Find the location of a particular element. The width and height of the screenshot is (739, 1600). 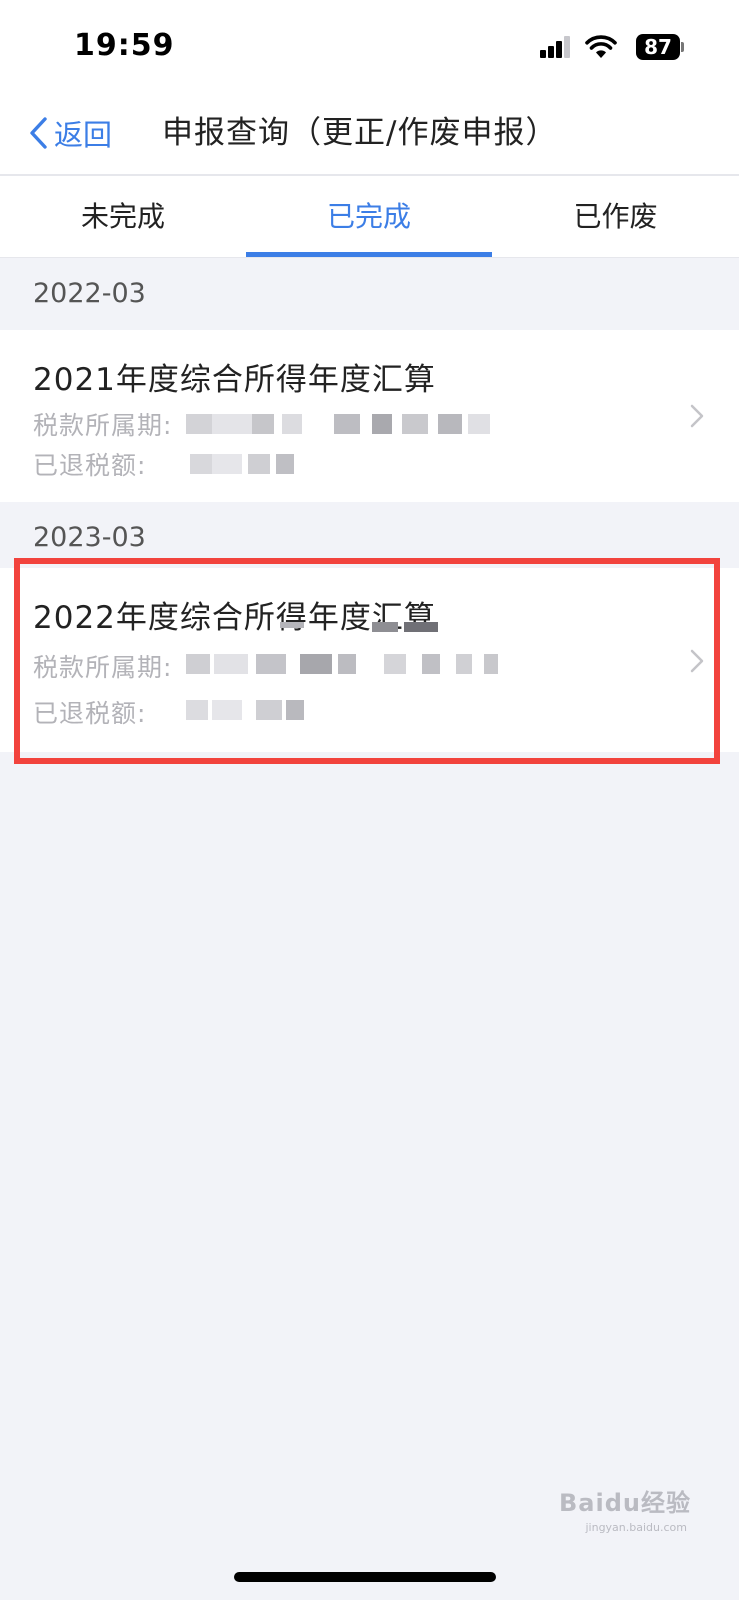

declaration-card-2022: 2022年度综合所得年度汇算 税款所属期: 已退税额: is located at coordinates (369, 660).